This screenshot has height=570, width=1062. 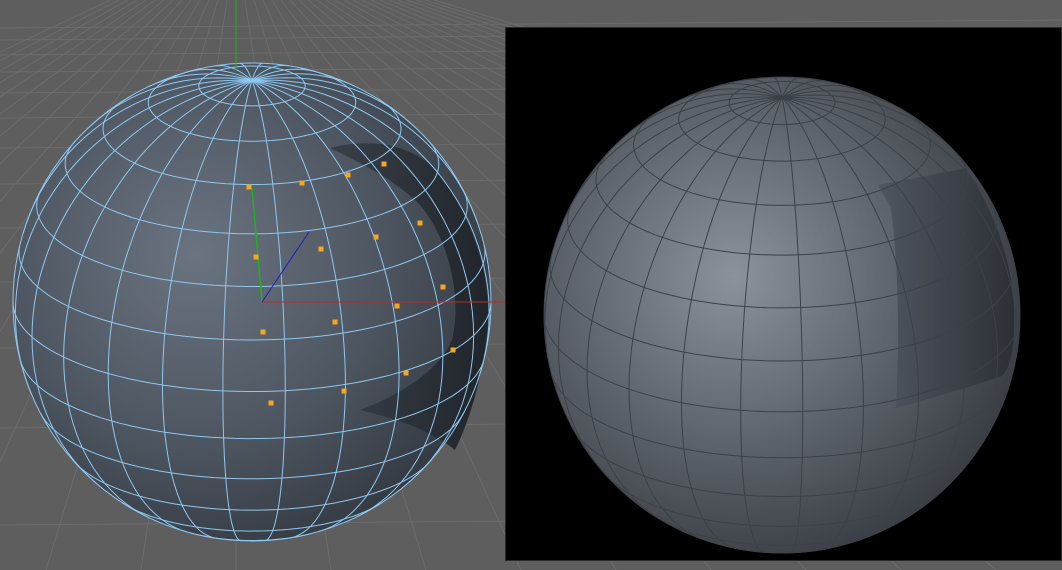 I want to click on rendered-offset-panel, so click(x=946, y=288).